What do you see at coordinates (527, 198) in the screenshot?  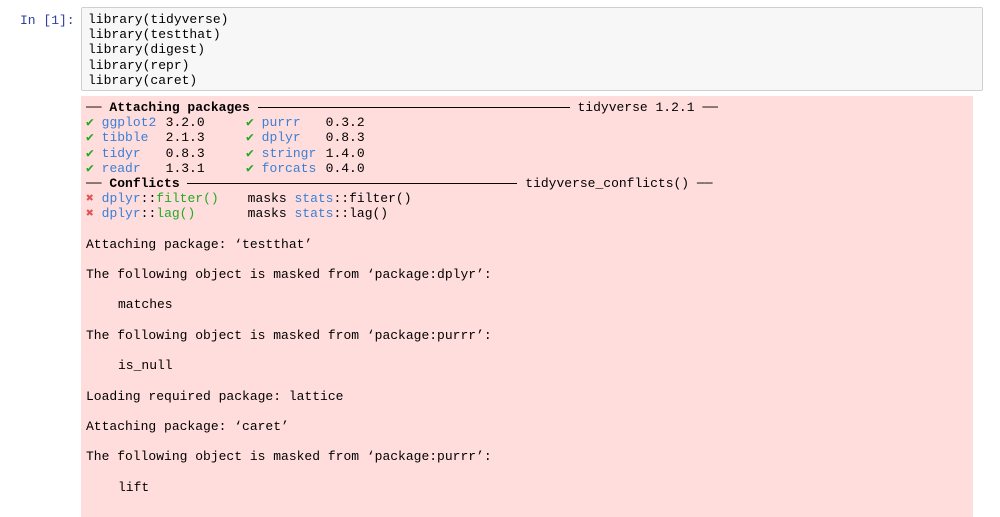 I see `conflict-entry: ✖ dplyr::filter() masks stats::filter()` at bounding box center [527, 198].